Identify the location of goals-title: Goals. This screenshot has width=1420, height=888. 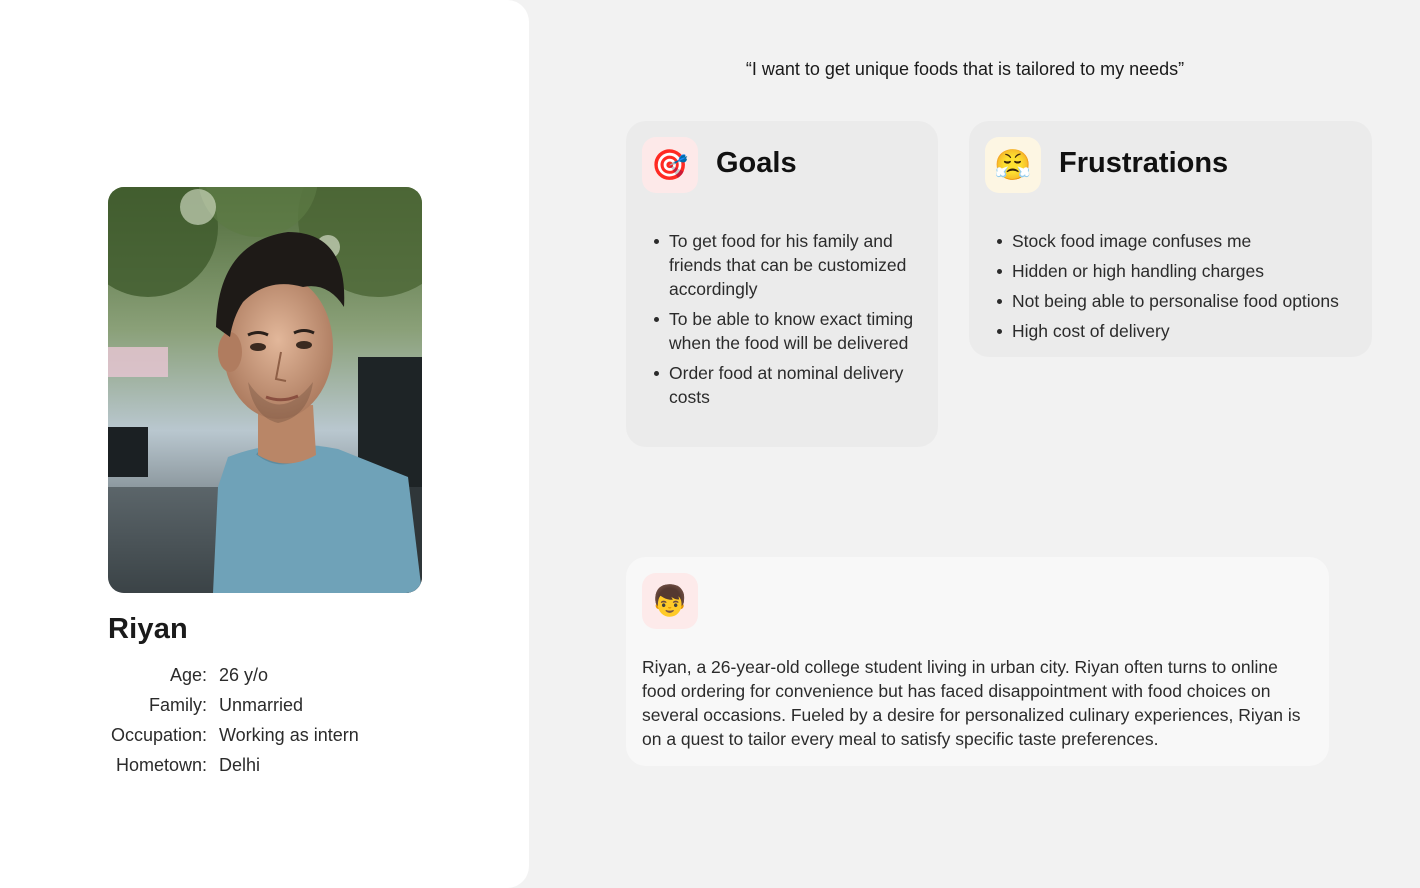
(756, 163).